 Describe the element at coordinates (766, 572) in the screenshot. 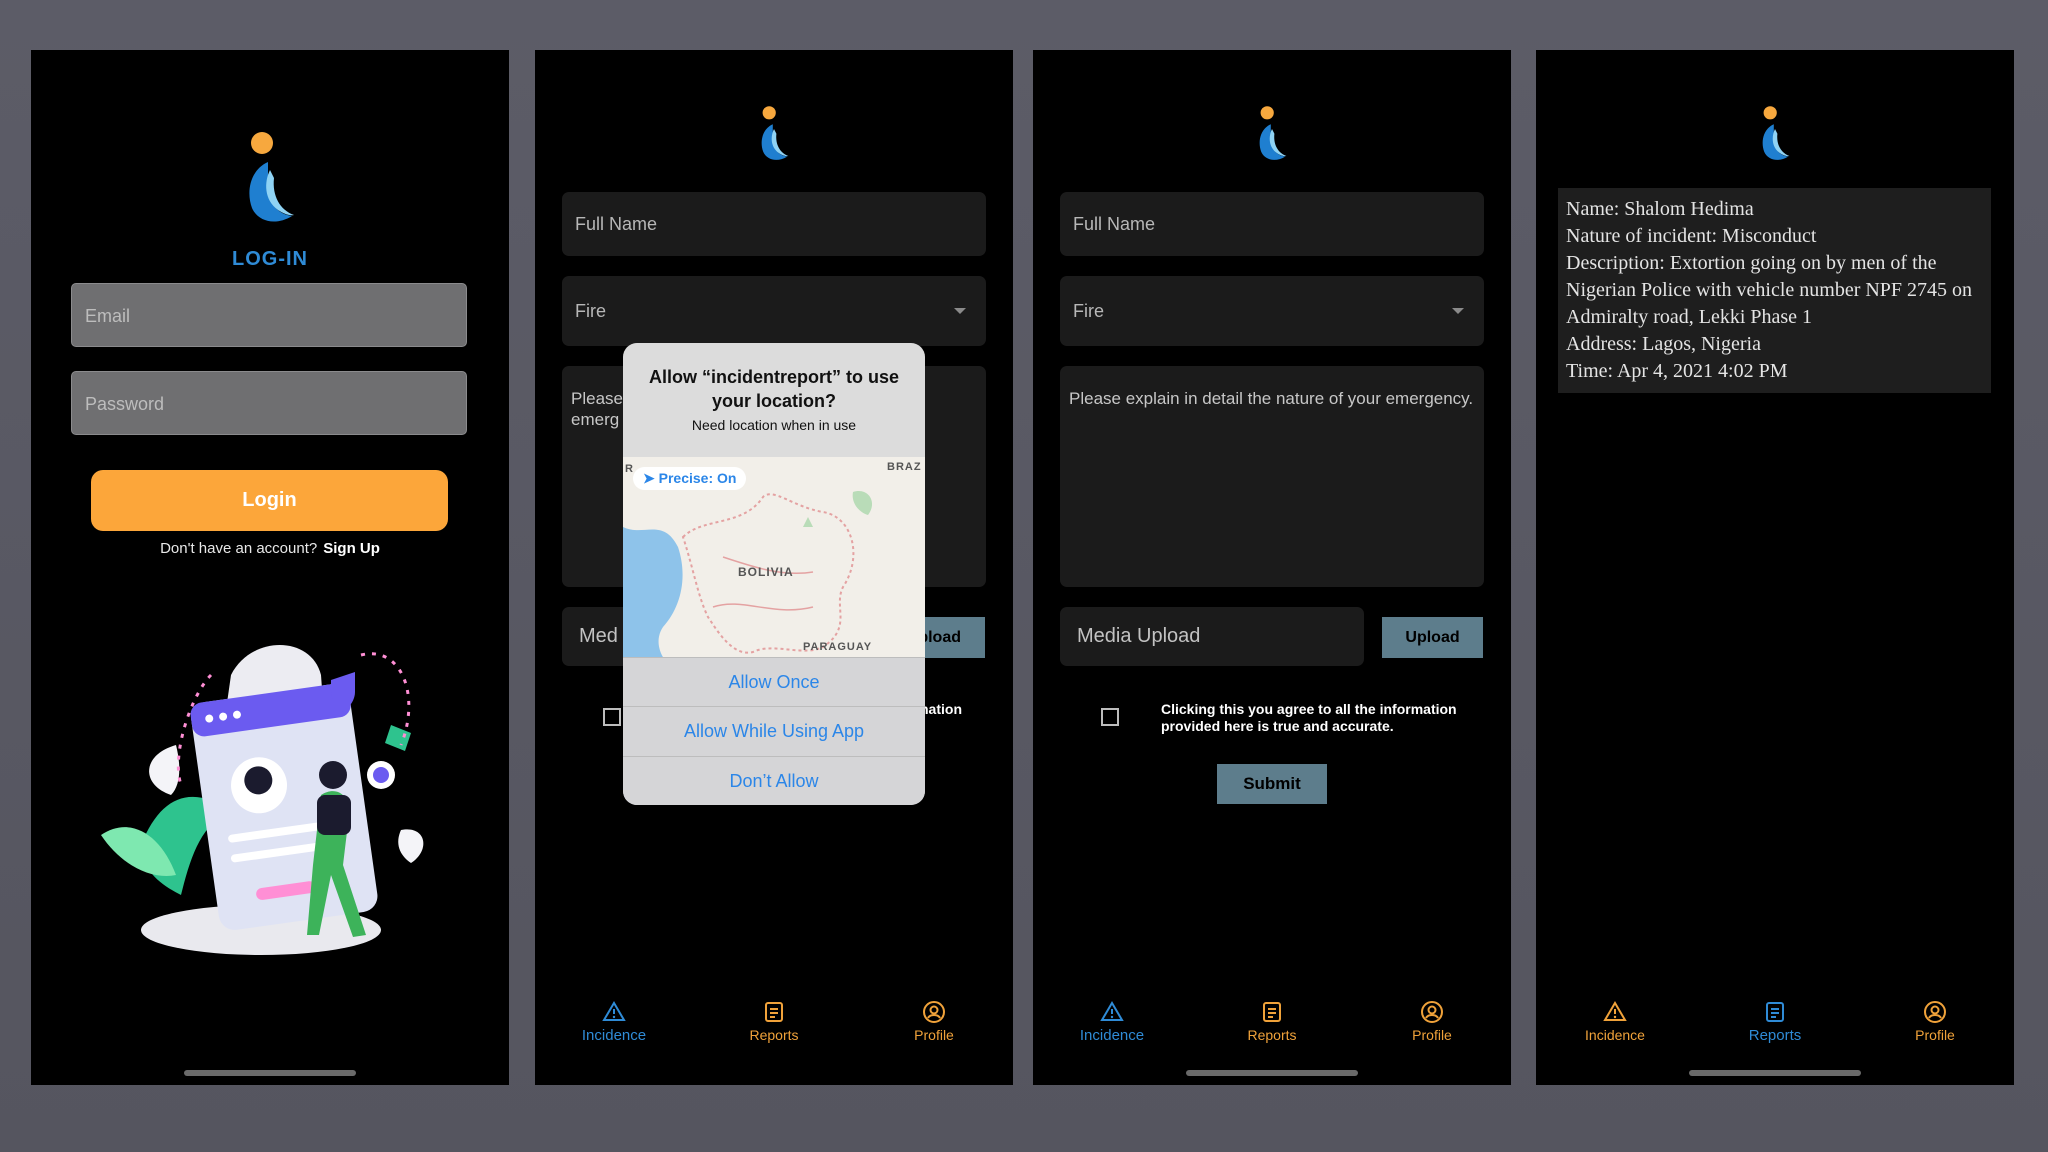

I see `map-label-bolivia: BOLIVIA` at that location.